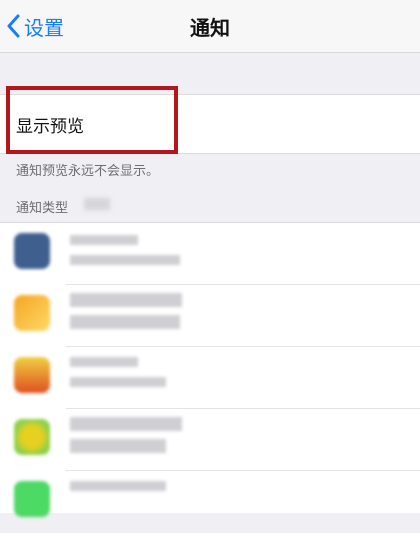 The height and width of the screenshot is (533, 420). I want to click on navigation-bar: 设置 通知, so click(210, 26).